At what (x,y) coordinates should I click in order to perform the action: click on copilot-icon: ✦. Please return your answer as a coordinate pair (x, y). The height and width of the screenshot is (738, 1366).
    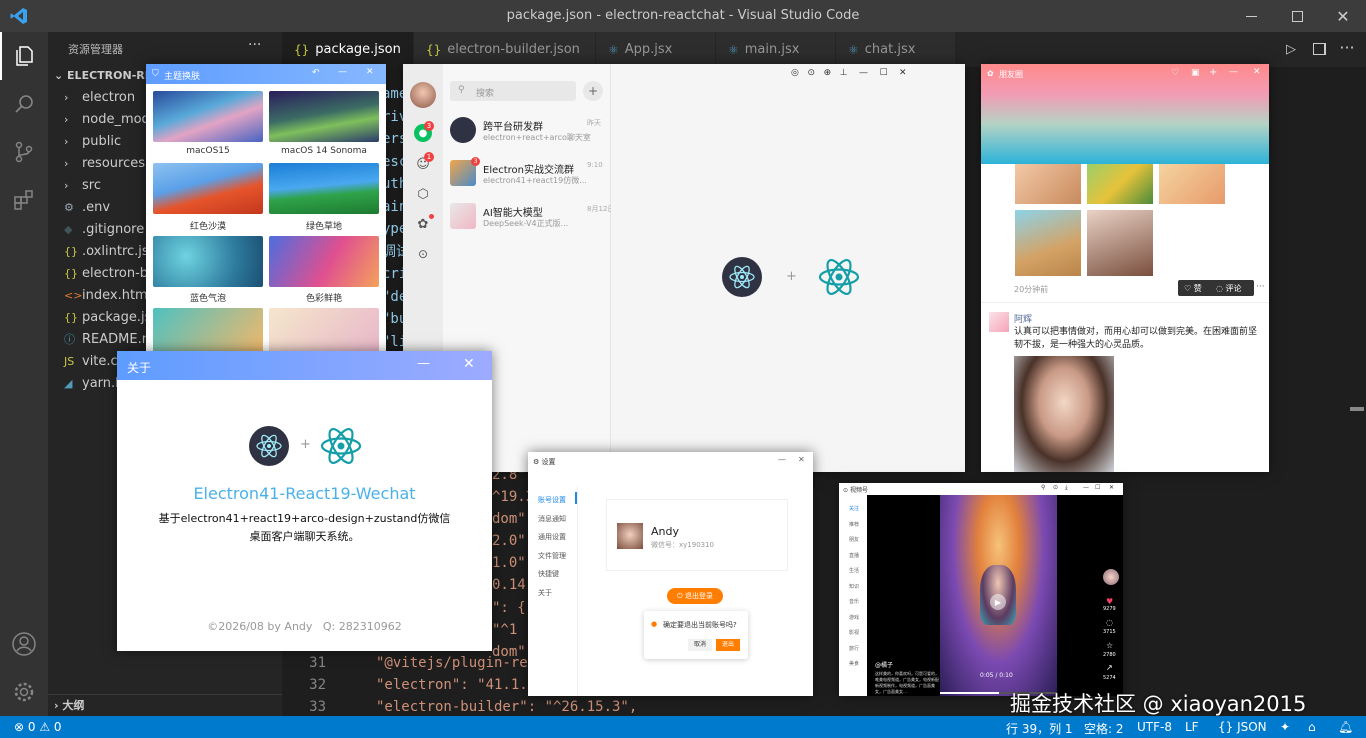
    Looking at the image, I should click on (1285, 727).